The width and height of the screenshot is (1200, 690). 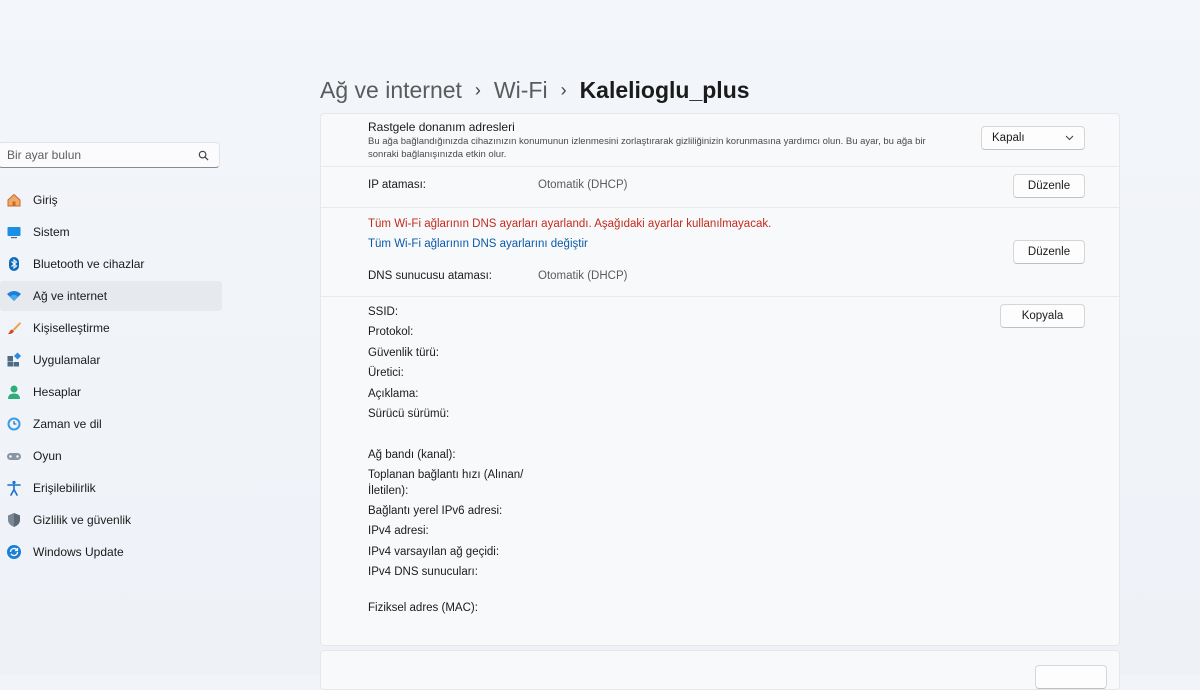 What do you see at coordinates (423, 572) in the screenshot?
I see `ipv4-dns-label: IPv4 DNS sunucuları:` at bounding box center [423, 572].